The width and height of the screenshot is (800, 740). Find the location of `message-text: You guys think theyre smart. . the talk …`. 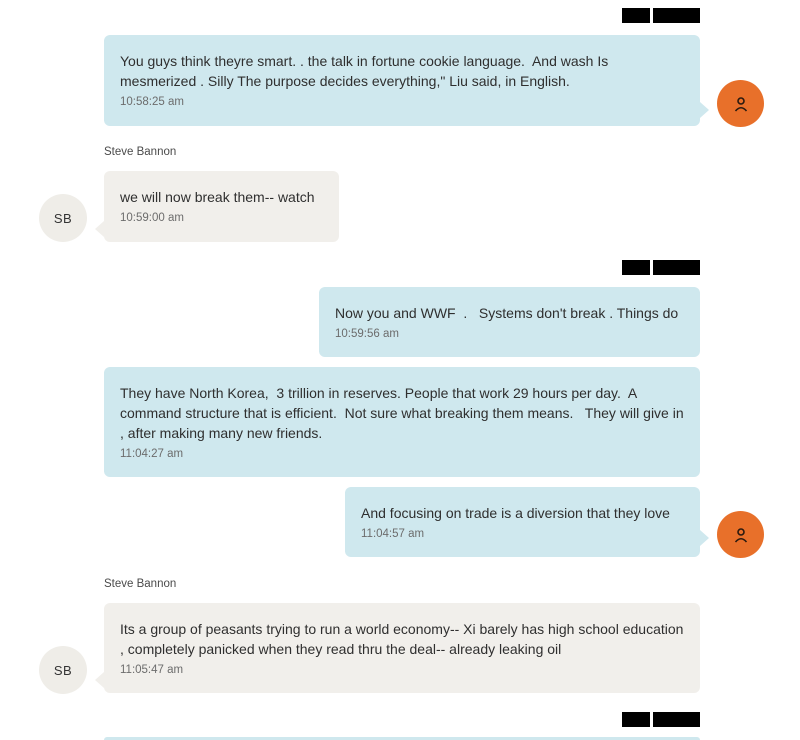

message-text: You guys think theyre smart. . the talk … is located at coordinates (366, 71).